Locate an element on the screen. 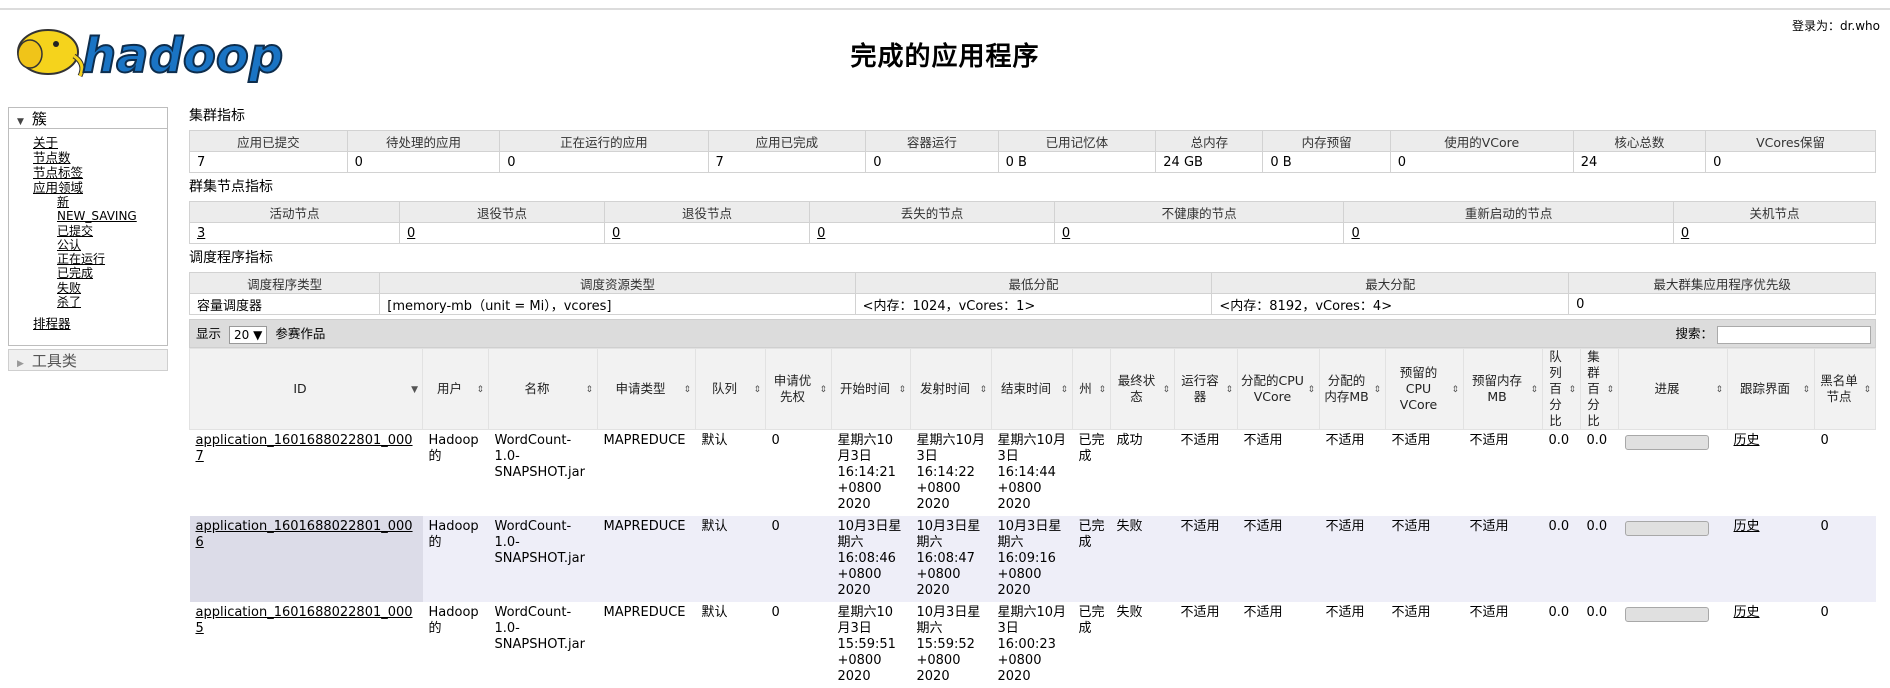  sidebar-link-accepted: 公认 is located at coordinates (100, 245).